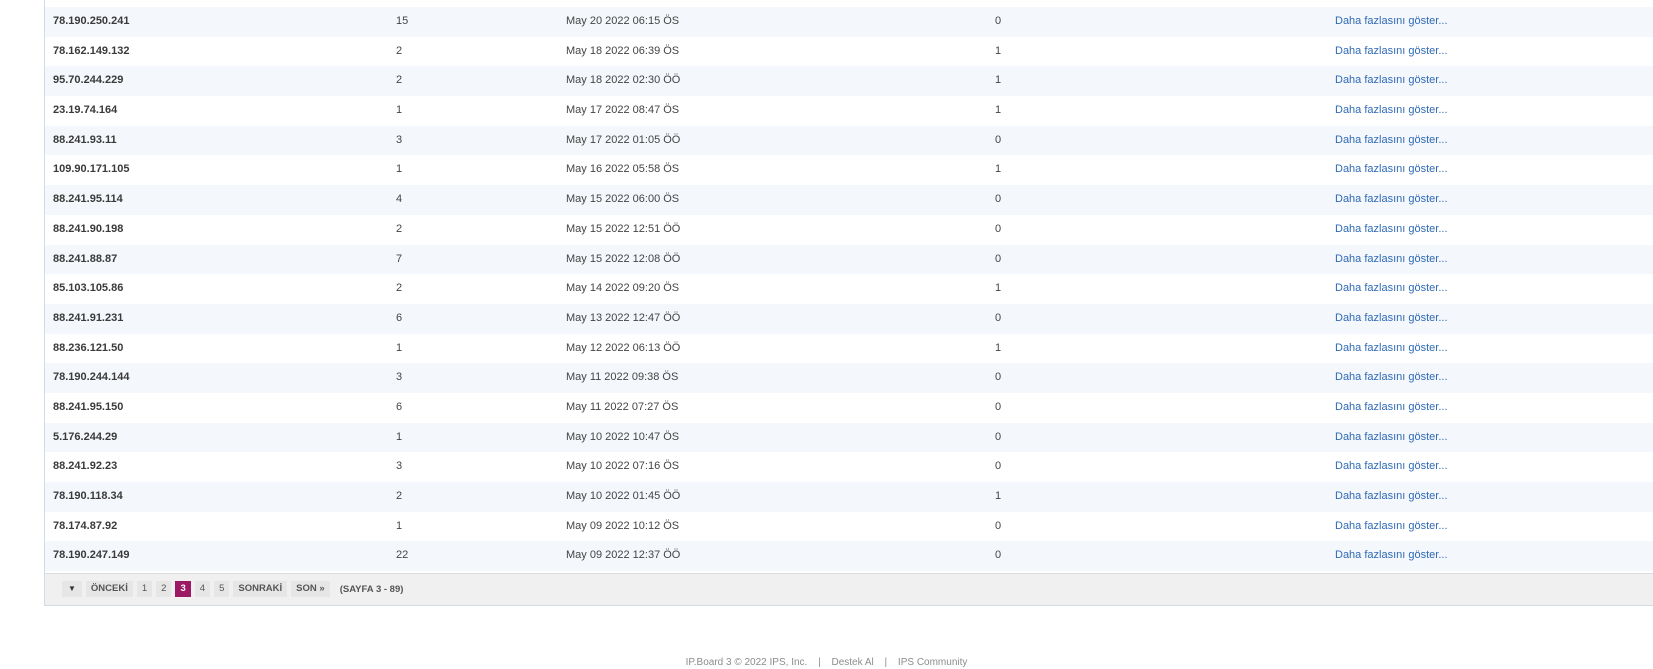 The image size is (1653, 669). Describe the element at coordinates (88, 496) in the screenshot. I see `ip-address-cell: 78.190.118.34` at that location.